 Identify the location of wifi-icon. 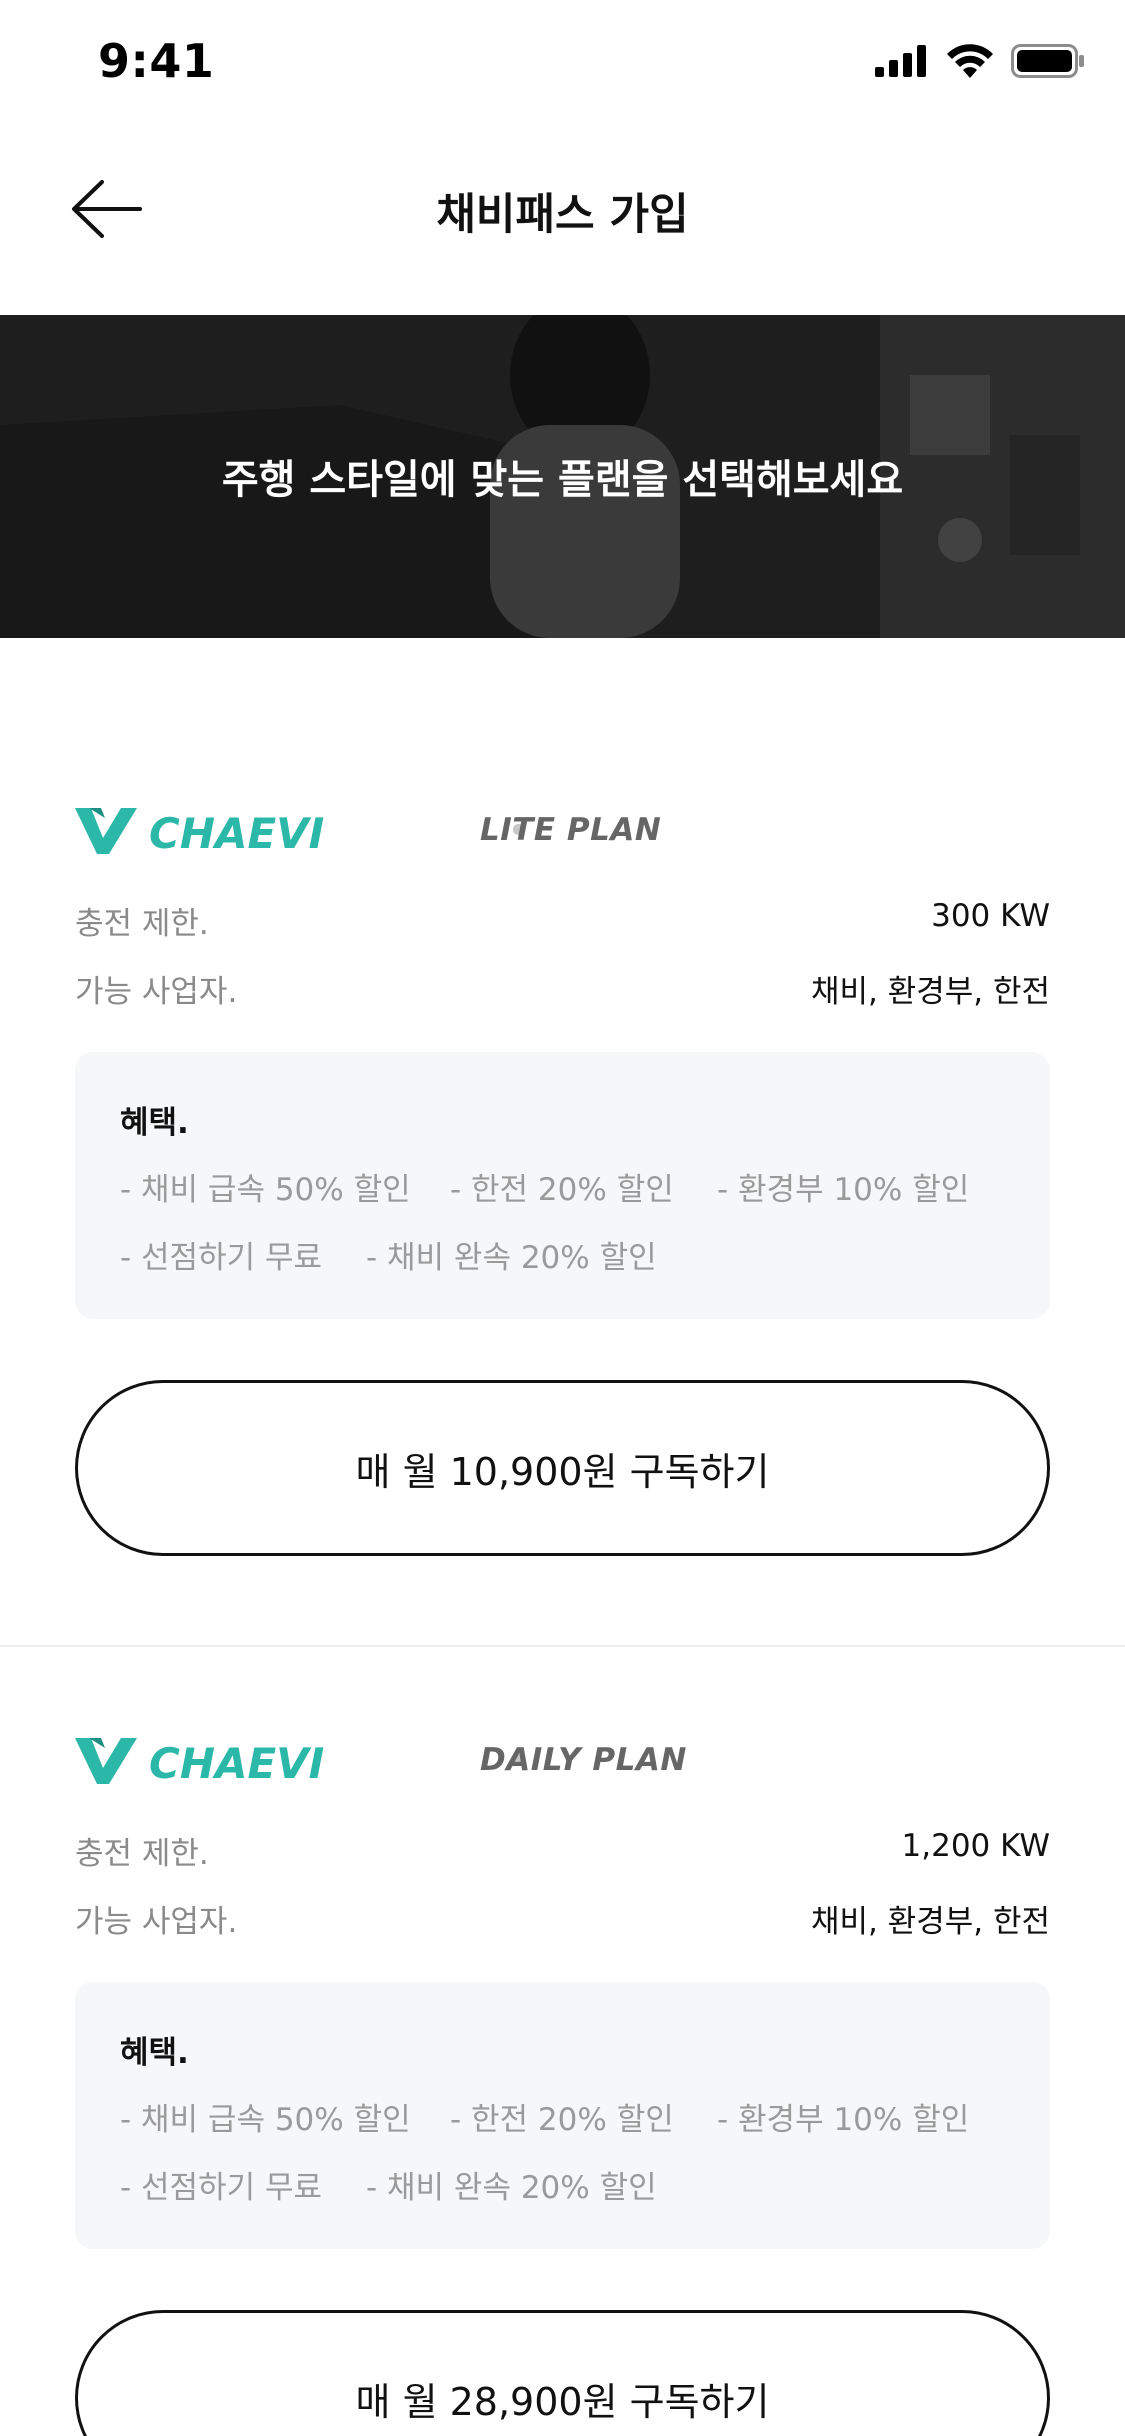
(970, 61).